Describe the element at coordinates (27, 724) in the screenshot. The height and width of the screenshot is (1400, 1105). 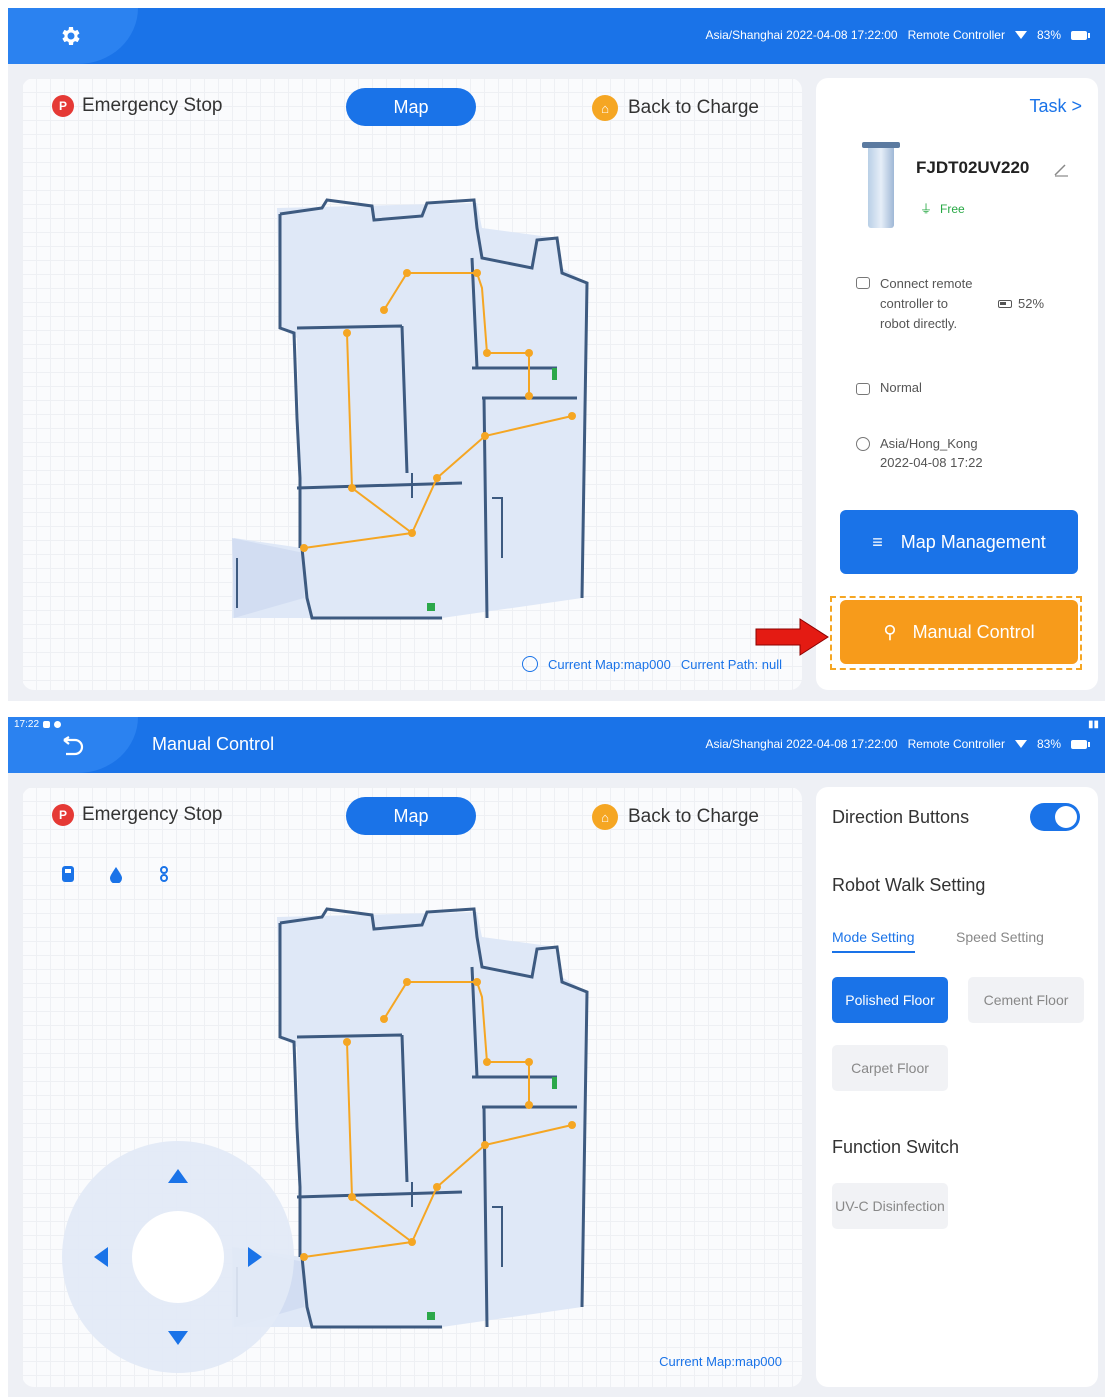
I see `system-time: 17:22` at that location.